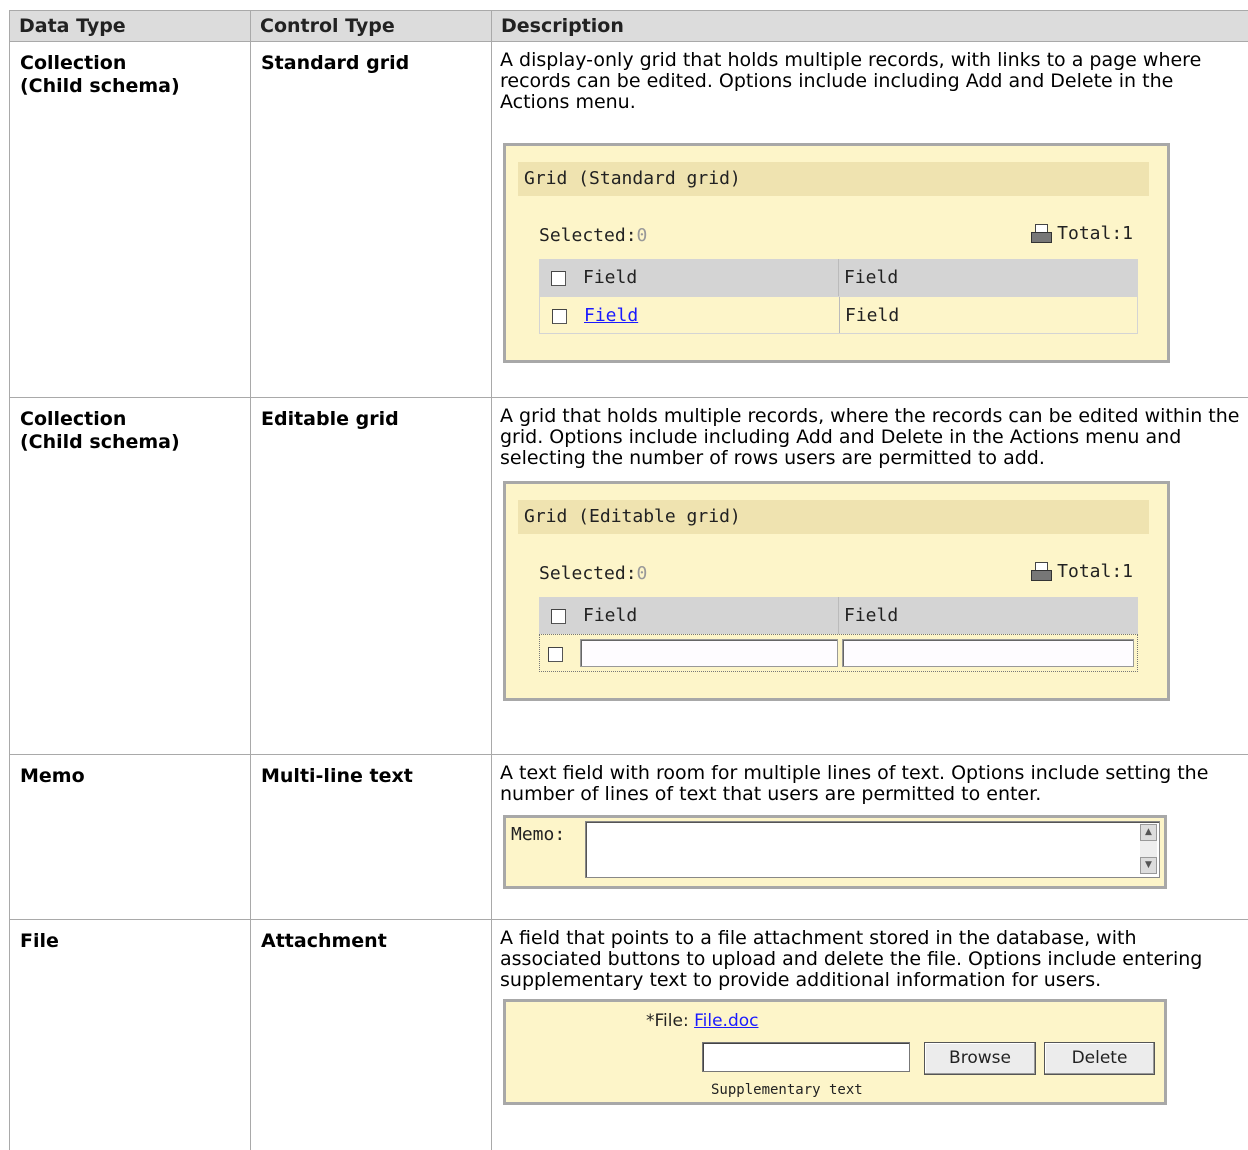  I want to click on control-type-cell: Multi-line text, so click(371, 837).